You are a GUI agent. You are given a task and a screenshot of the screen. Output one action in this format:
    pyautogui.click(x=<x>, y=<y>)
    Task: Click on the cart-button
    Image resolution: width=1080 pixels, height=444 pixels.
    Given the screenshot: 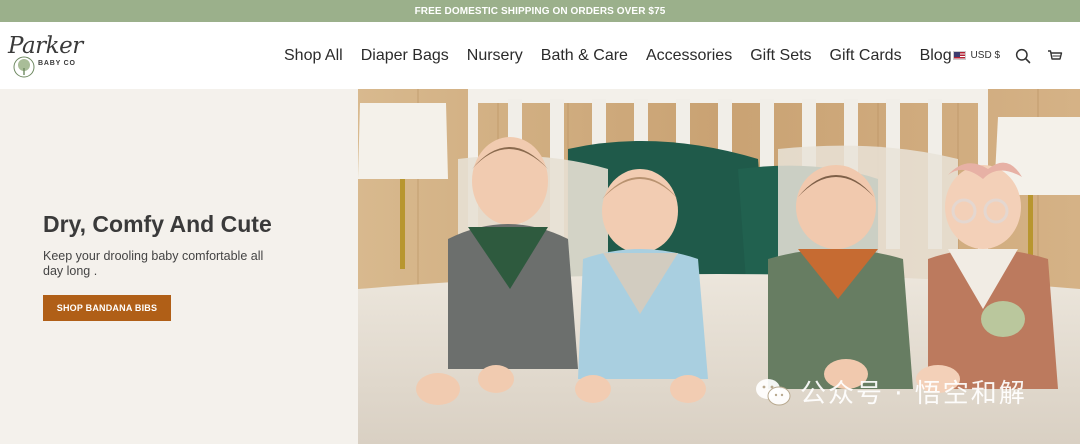 What is the action you would take?
    pyautogui.click(x=1055, y=56)
    